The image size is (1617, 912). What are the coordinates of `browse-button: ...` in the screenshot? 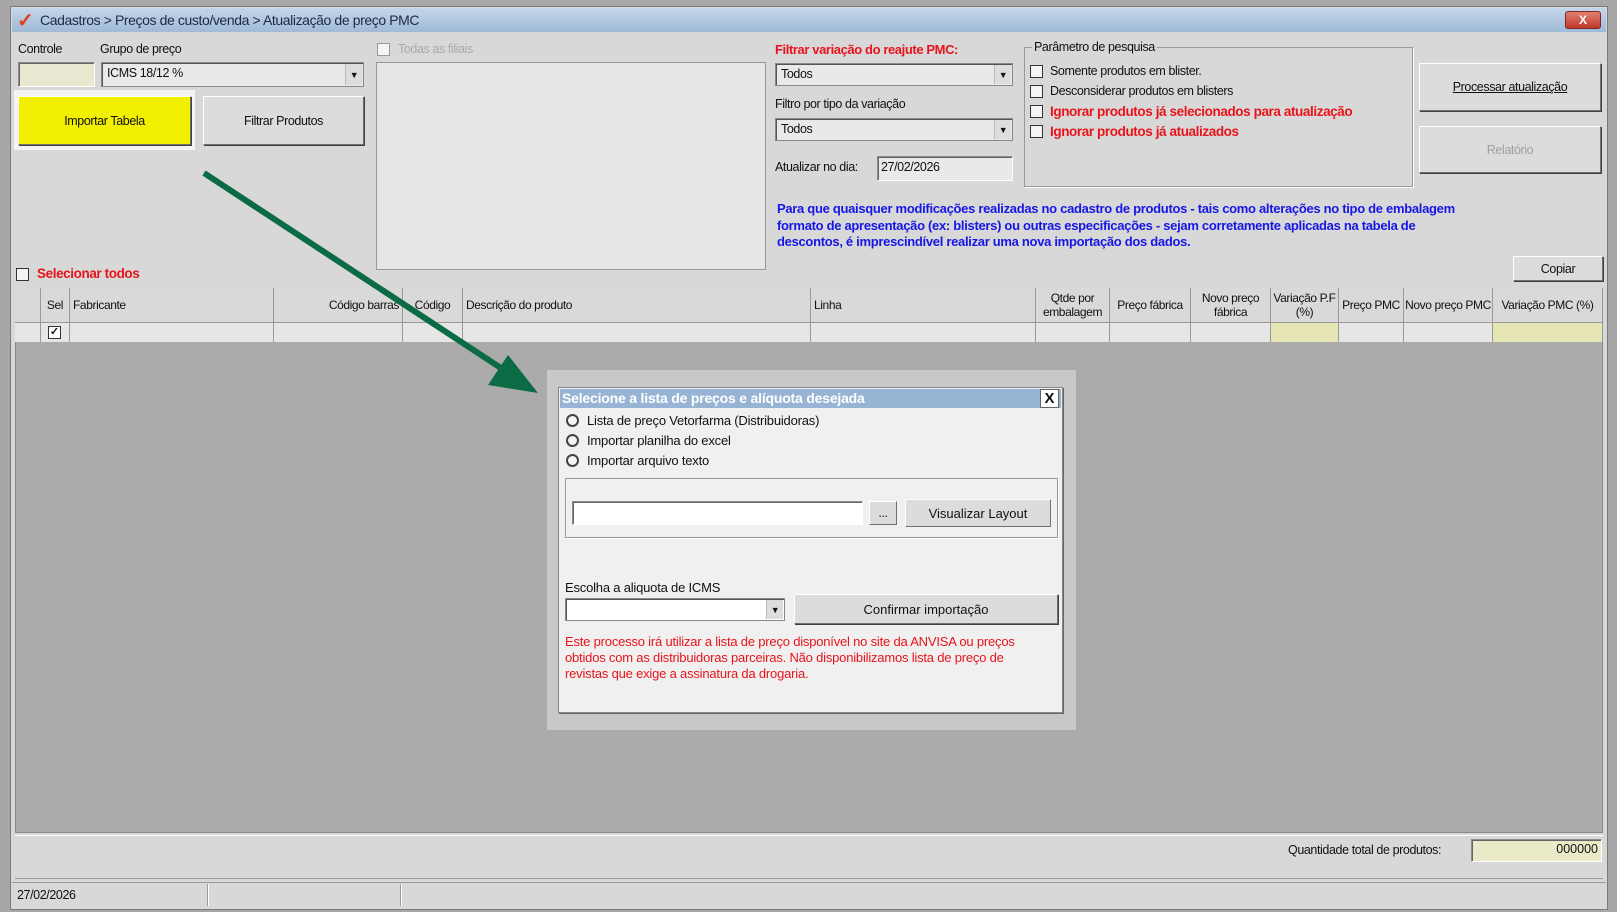 It's located at (883, 513).